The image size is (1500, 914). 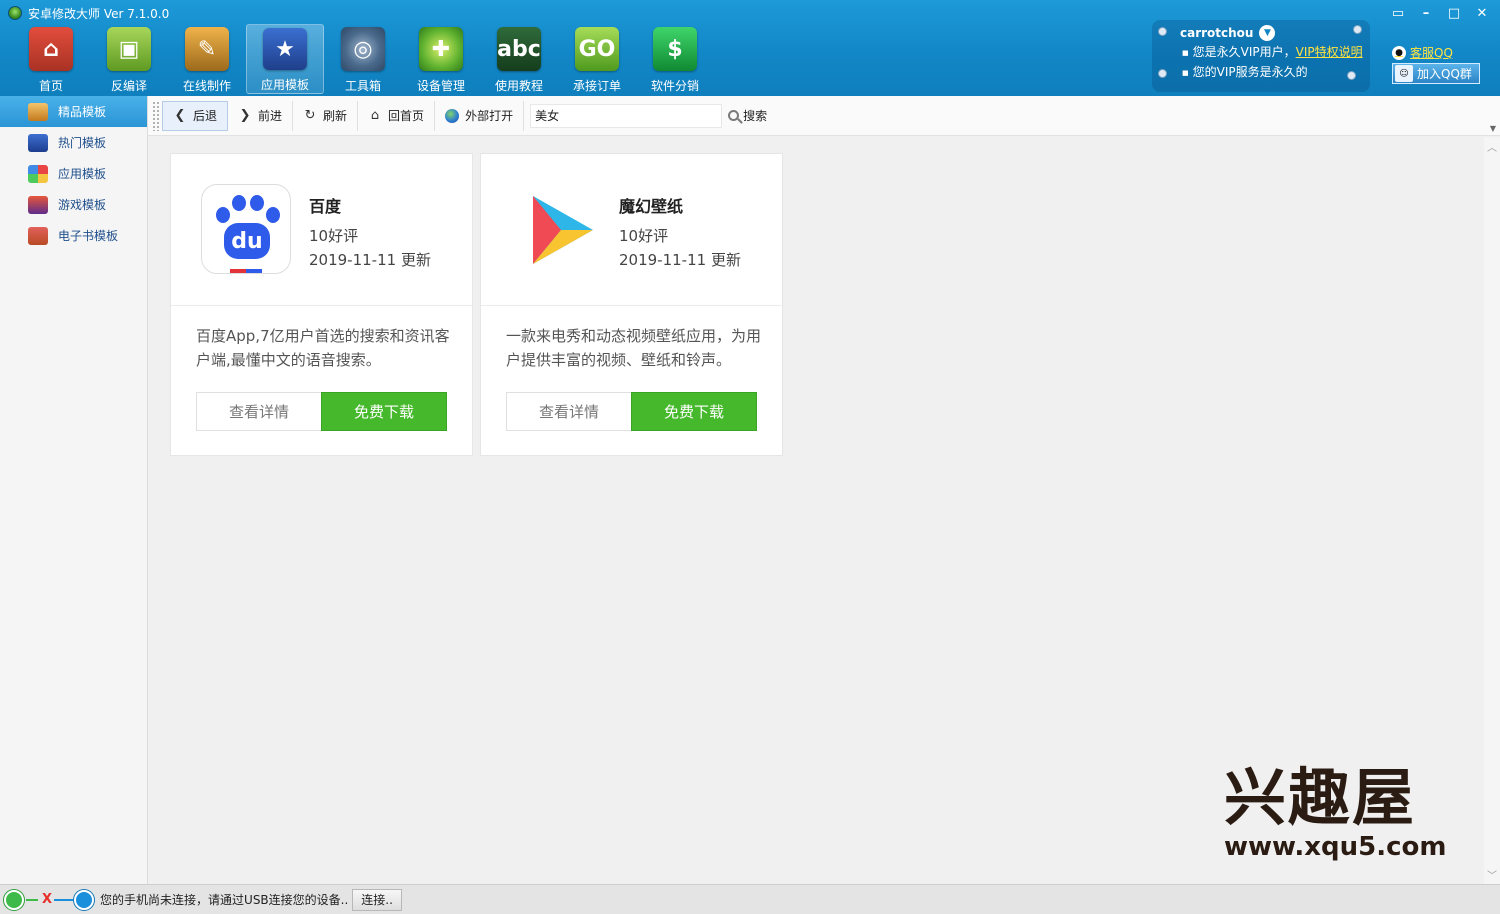 What do you see at coordinates (824, 116) in the screenshot?
I see `browser-nav-bar: ❮ 后退 ❯ 前进 ↻ 刷新 ⌂ 回首页 外部打开 搜索 ▼` at bounding box center [824, 116].